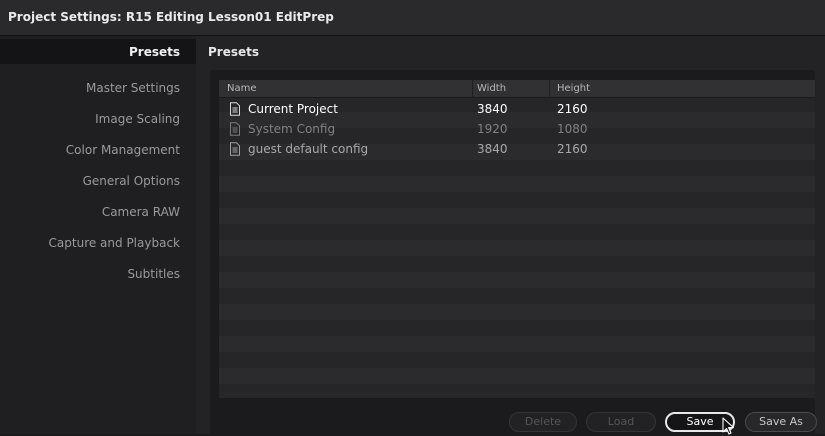  Describe the element at coordinates (137, 119) in the screenshot. I see `sidebar-item-image-scaling: Image Scaling` at that location.